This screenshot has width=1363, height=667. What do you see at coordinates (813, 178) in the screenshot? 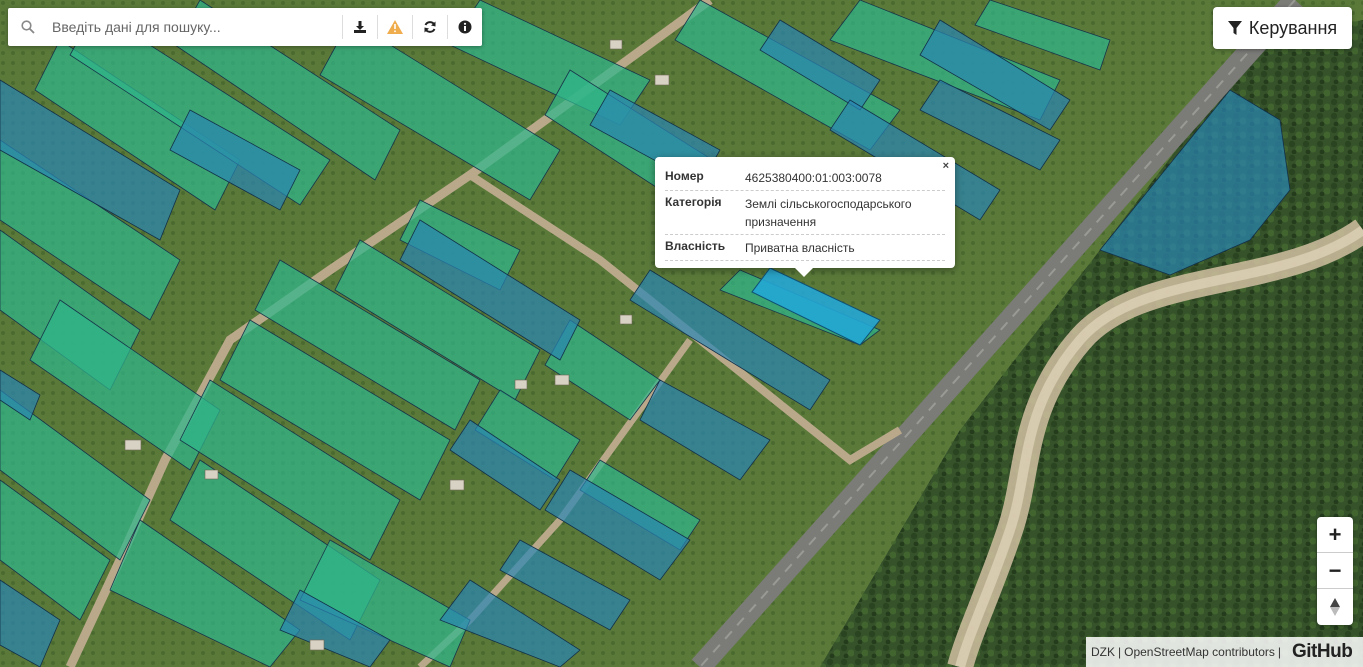
I see `popup-value: 4625380400:01:003:0078` at bounding box center [813, 178].